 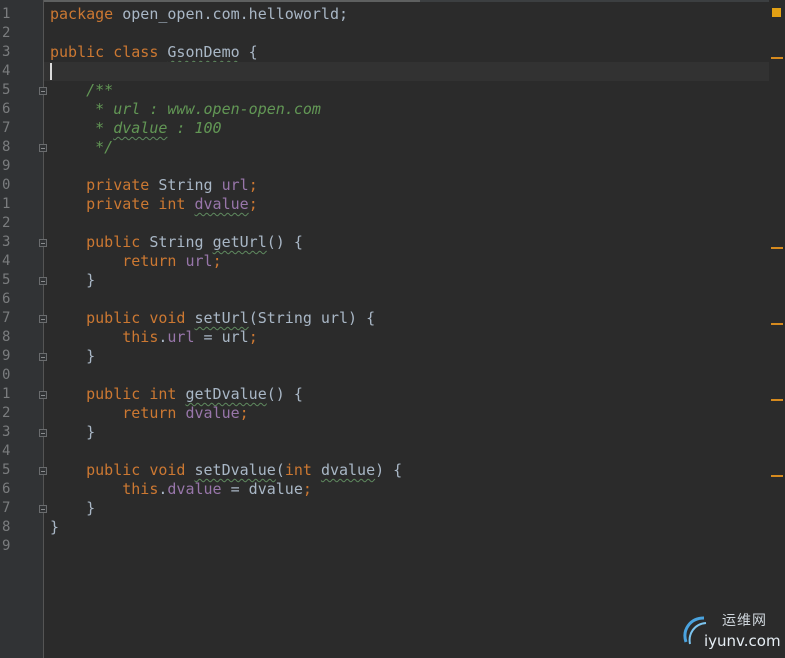 I want to click on code-line: * url : www.open-open.com, so click(x=409, y=109).